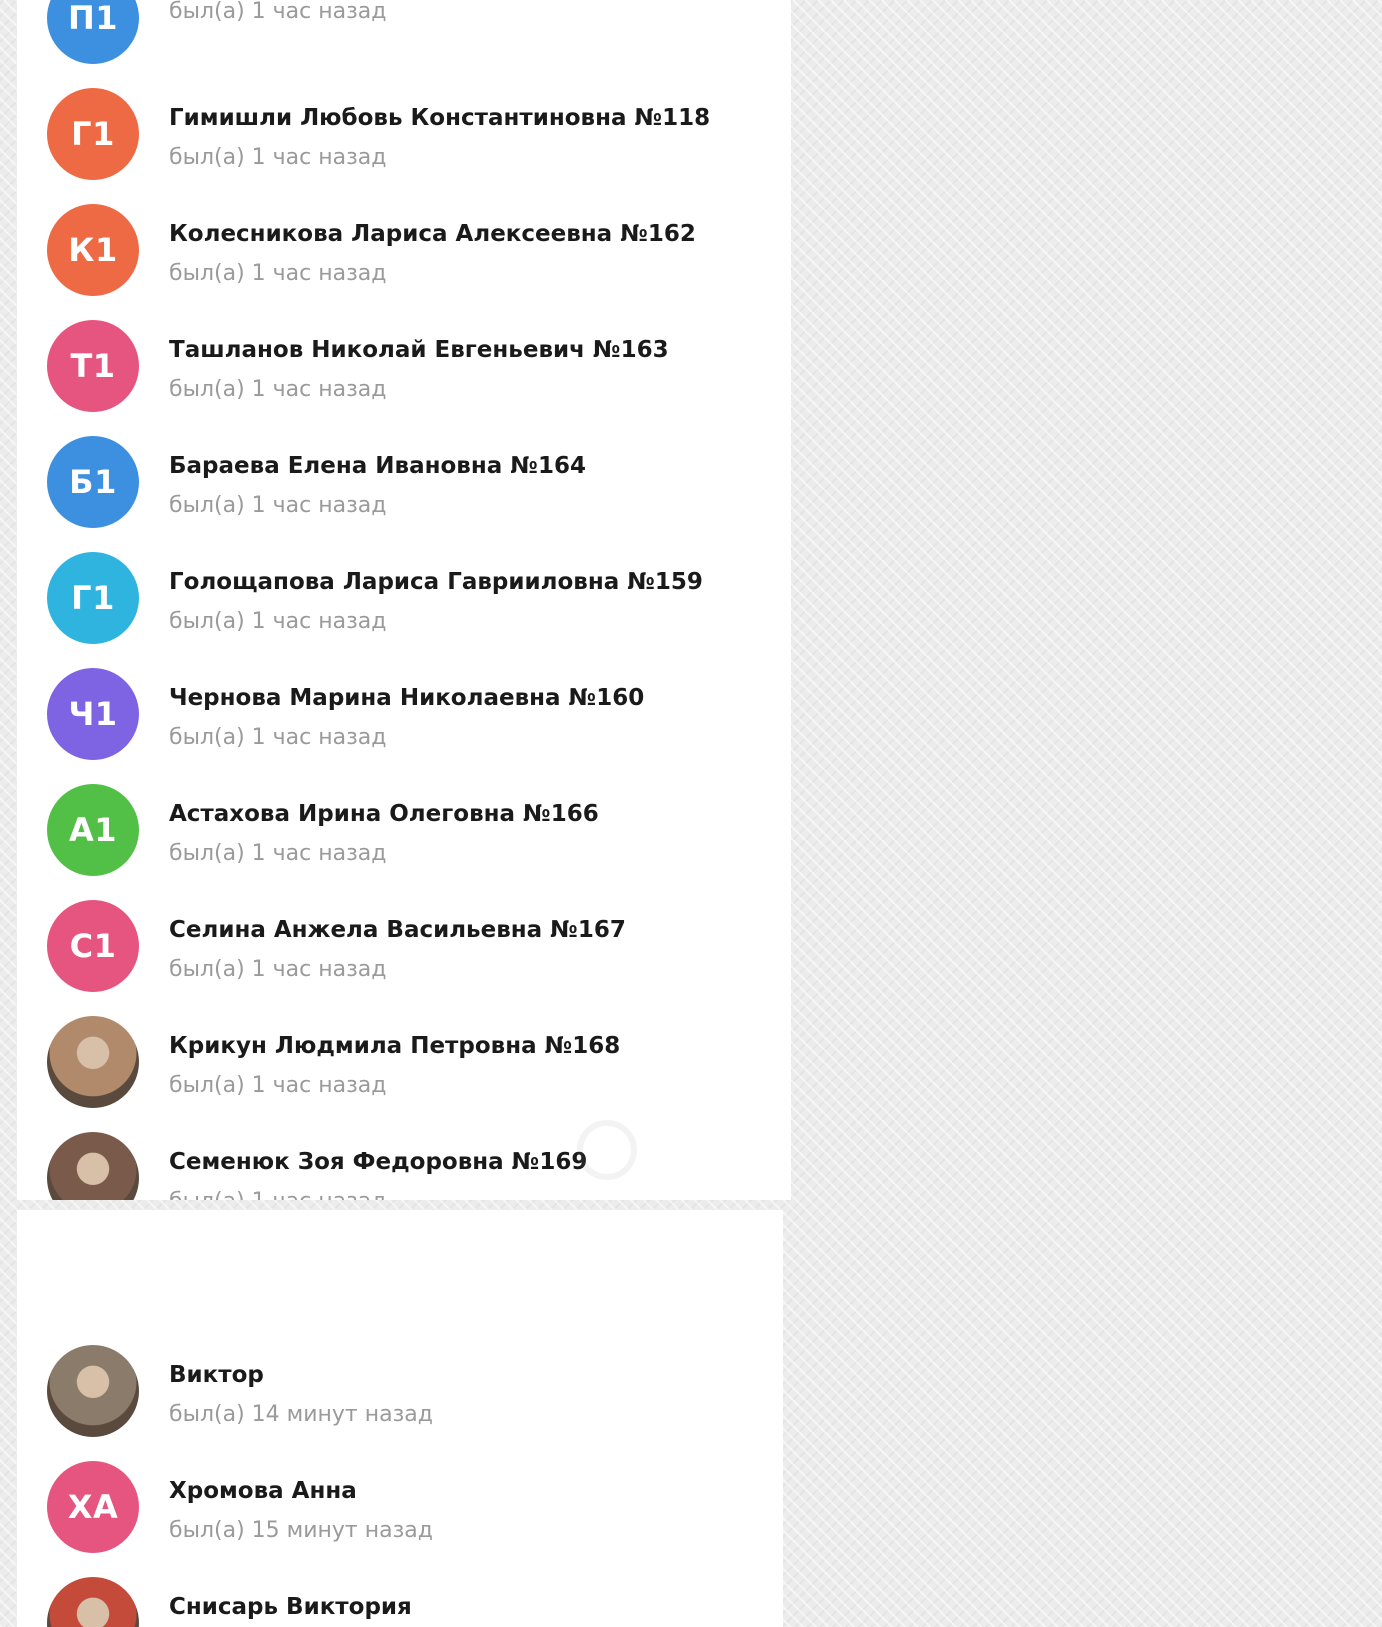 Image resolution: width=1382 pixels, height=1627 pixels. I want to click on contact-info: Хромова Анна был(а) 15 минут назад, so click(301, 1511).